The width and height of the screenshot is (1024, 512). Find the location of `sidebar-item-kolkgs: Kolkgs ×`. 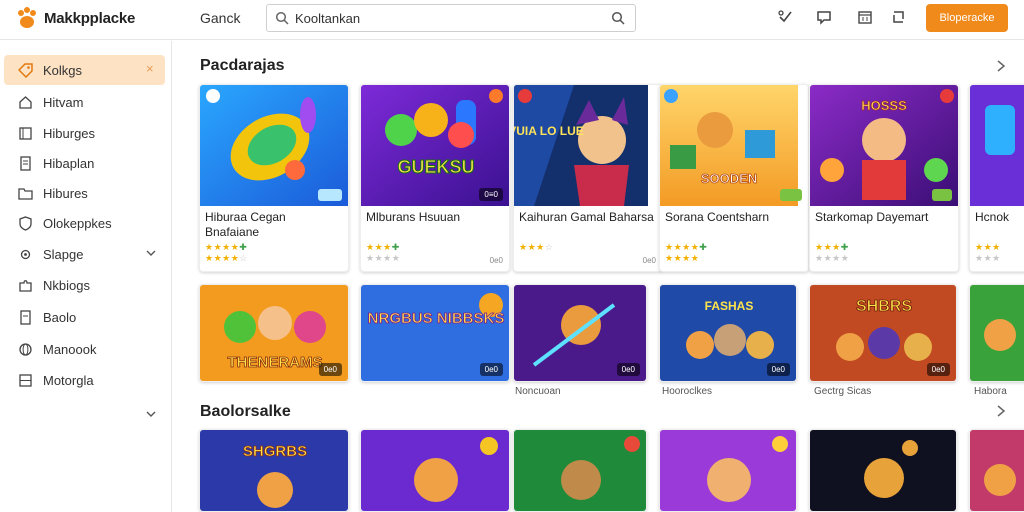

sidebar-item-kolkgs: Kolkgs × is located at coordinates (84, 70).